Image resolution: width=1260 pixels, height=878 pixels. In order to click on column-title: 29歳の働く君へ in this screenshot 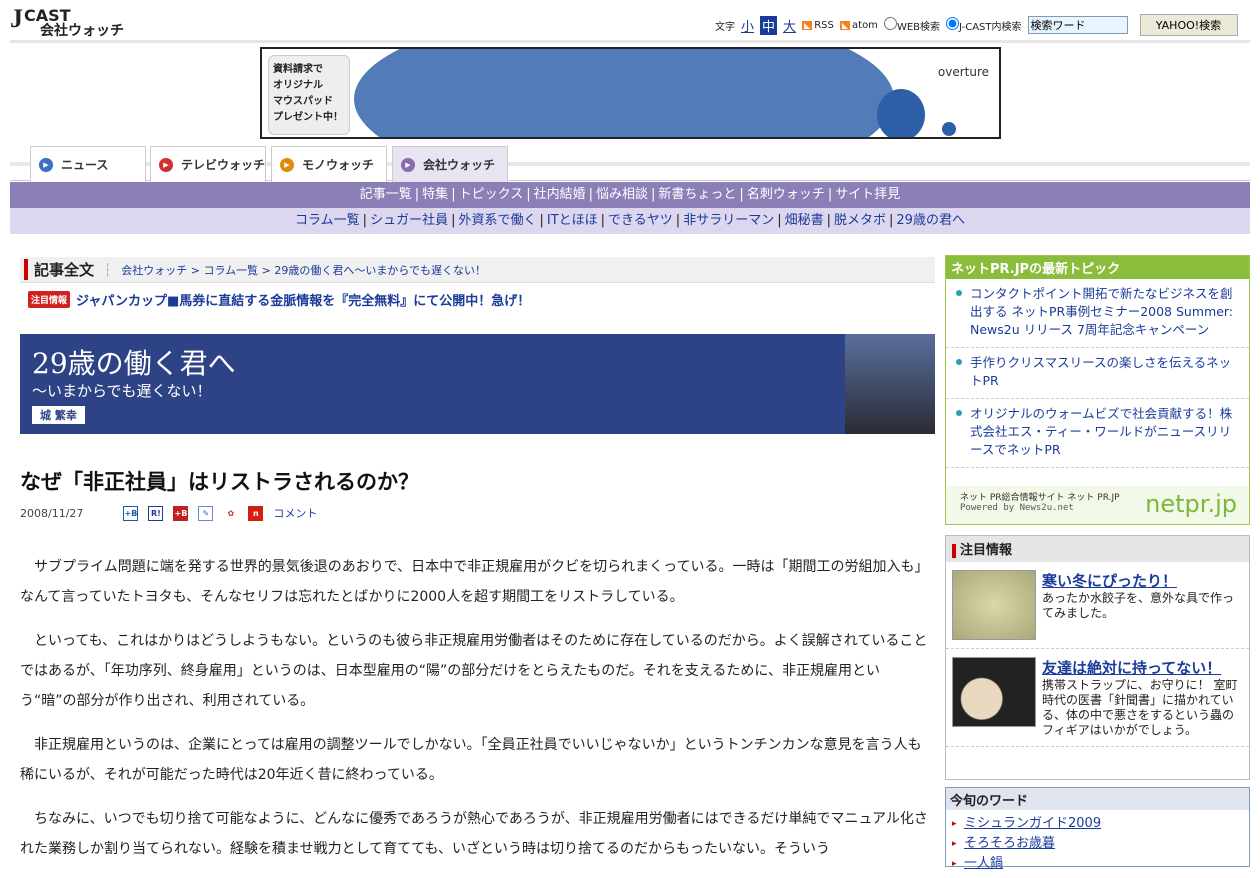, I will do `click(134, 363)`.